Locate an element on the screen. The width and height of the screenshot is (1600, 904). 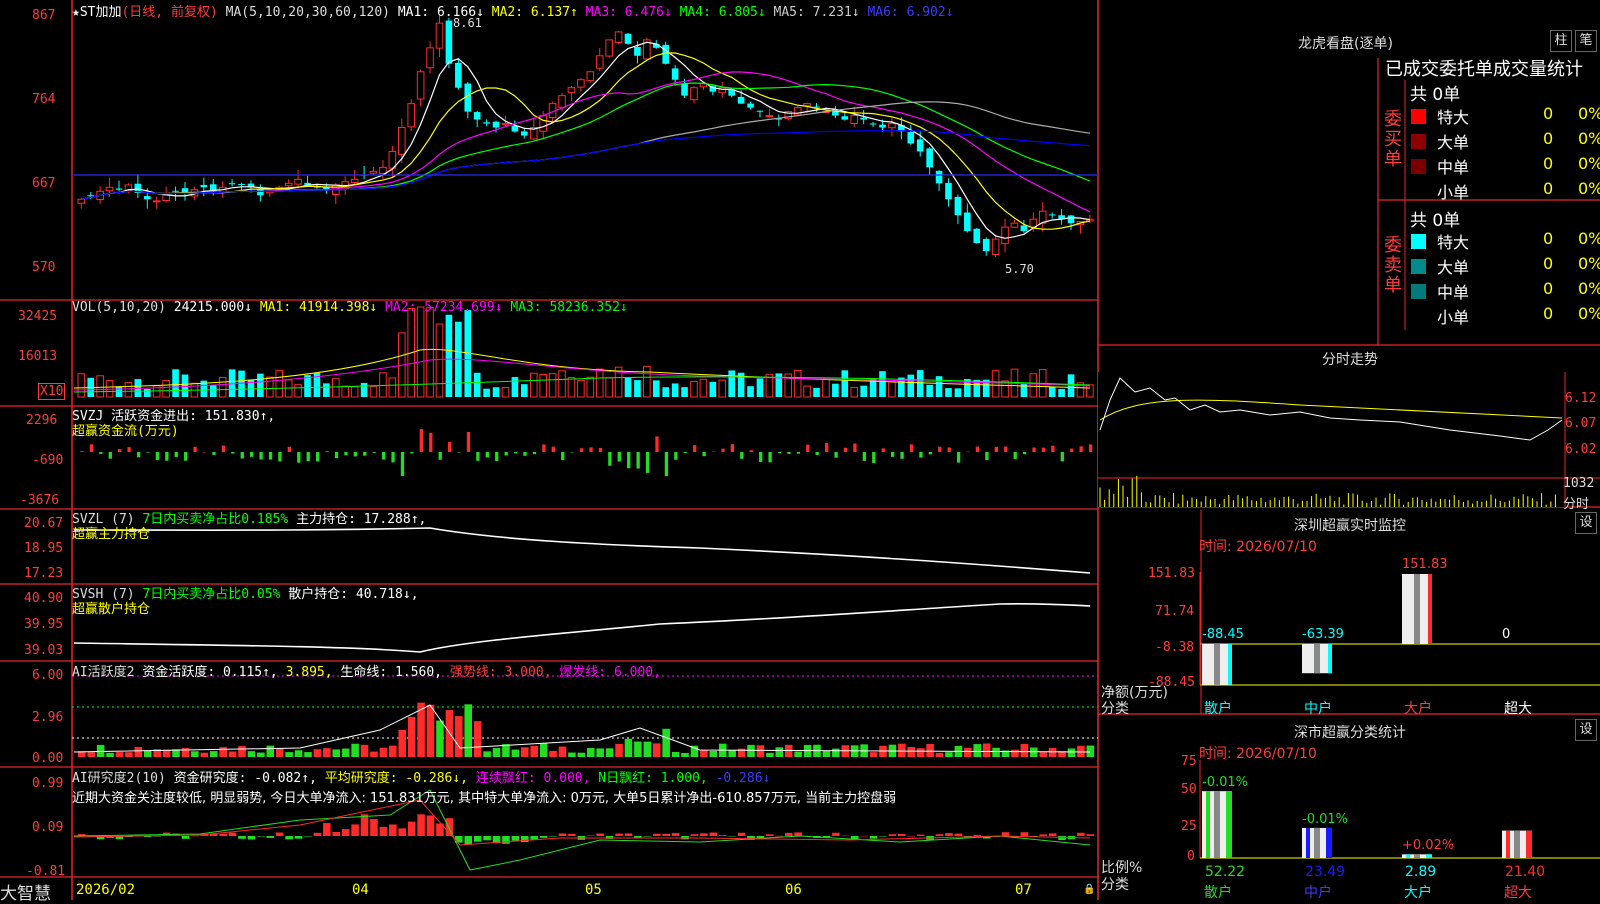
intraday-title: 分时走势 is located at coordinates (1350, 360).